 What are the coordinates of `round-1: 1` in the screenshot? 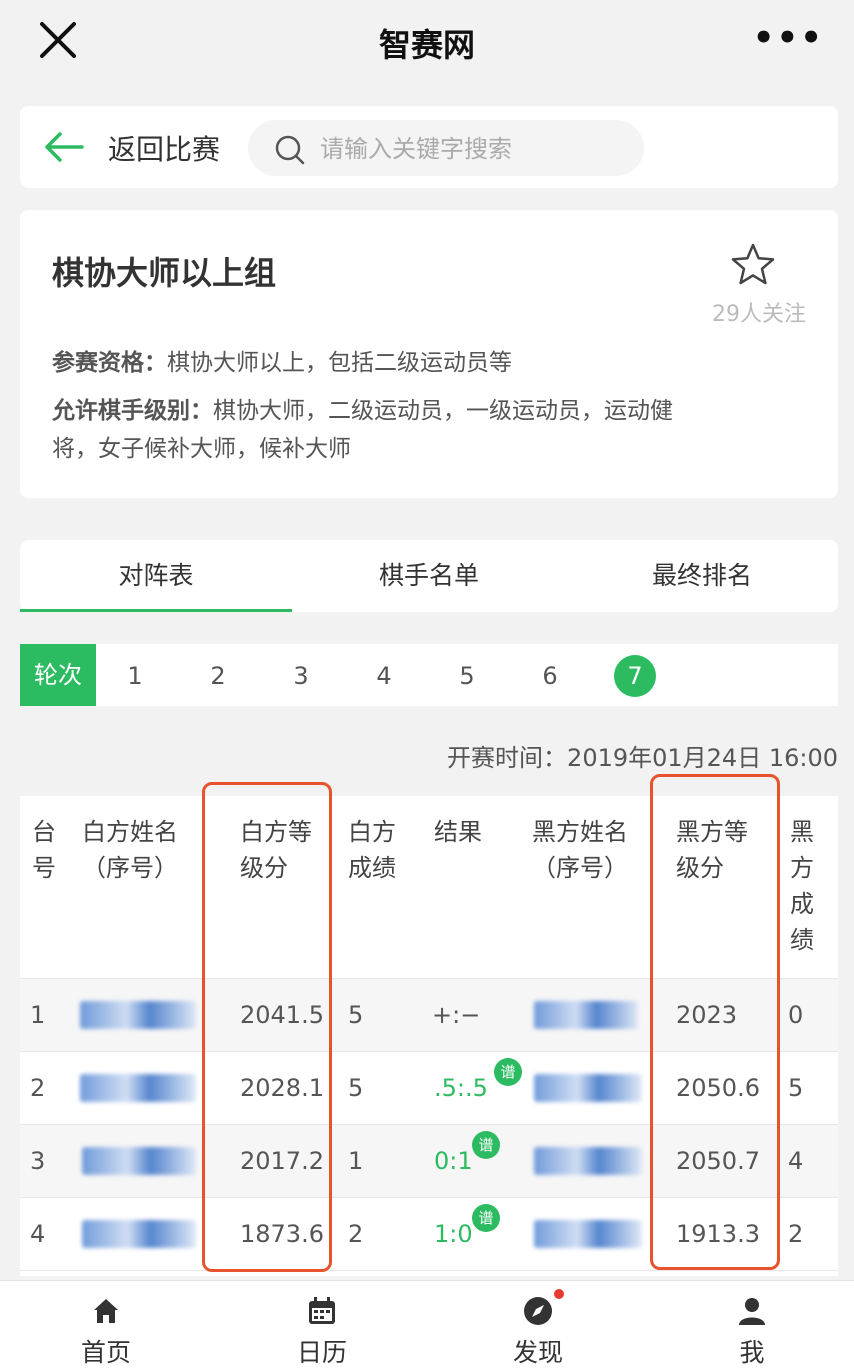 It's located at (135, 676).